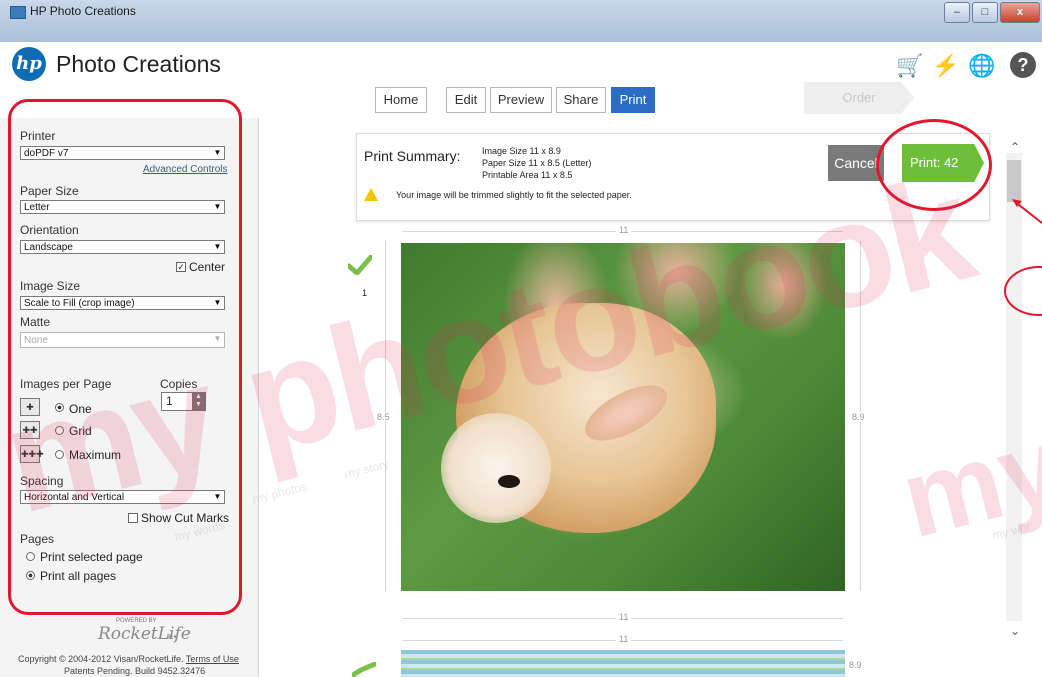  What do you see at coordinates (537, 163) in the screenshot?
I see `paper-size-info: Paper Size 11 x 8.5 (Letter)` at bounding box center [537, 163].